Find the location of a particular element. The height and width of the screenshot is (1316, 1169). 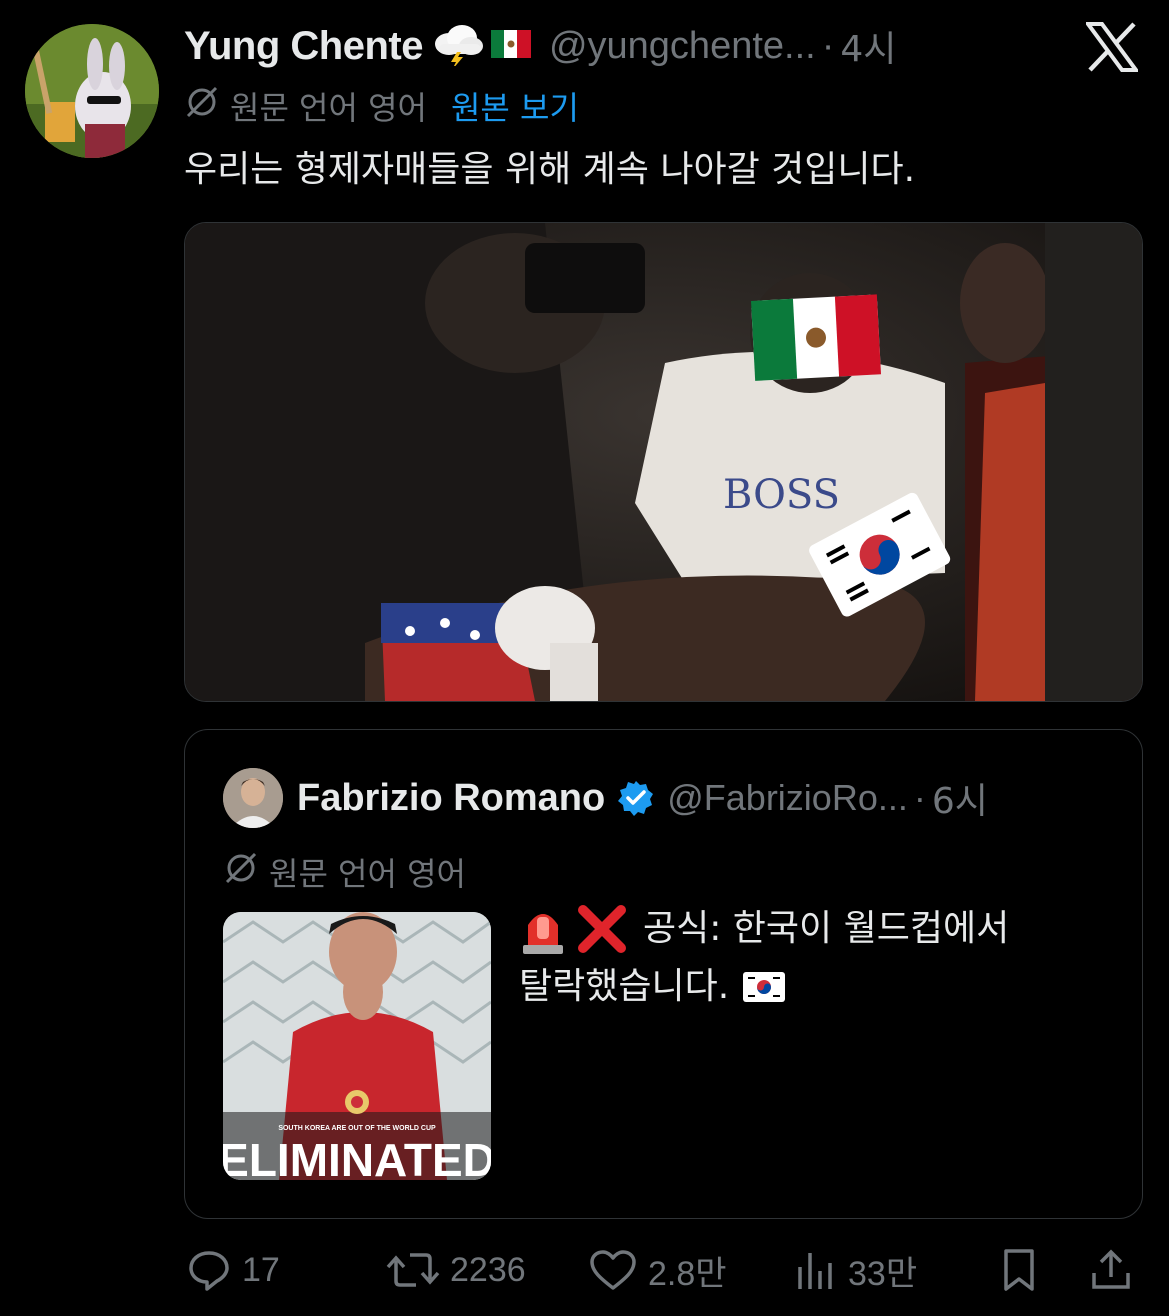

tweet-text: 우리는 형제자매들을 위해 계속 나아갈 것입니다. is located at coordinates (550, 169).